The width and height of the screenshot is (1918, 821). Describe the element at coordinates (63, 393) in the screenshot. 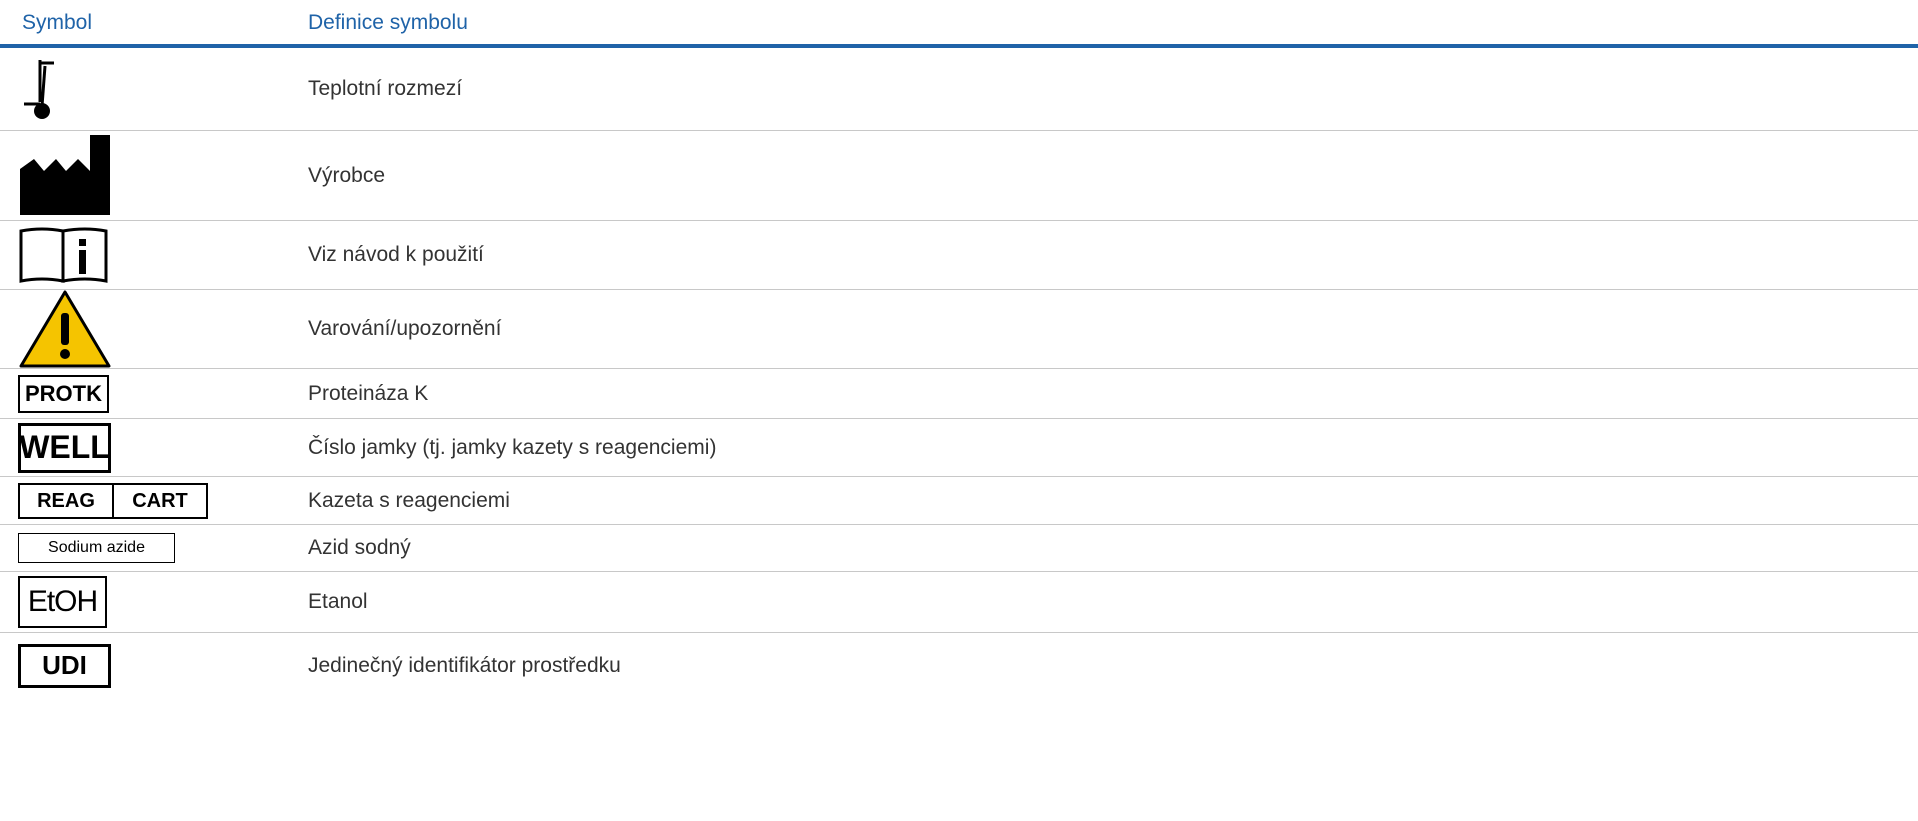

I see `protk-label-icon: PROTK` at that location.